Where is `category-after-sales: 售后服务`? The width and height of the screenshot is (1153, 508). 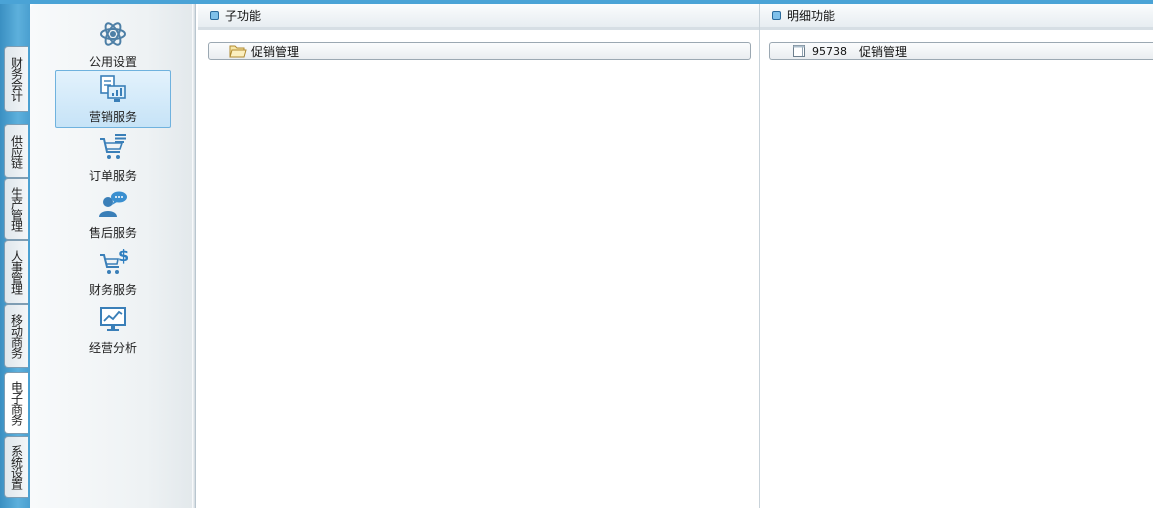 category-after-sales: 售后服务 is located at coordinates (113, 214).